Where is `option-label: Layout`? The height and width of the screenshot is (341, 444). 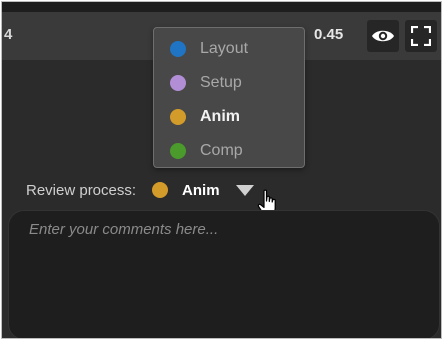 option-label: Layout is located at coordinates (224, 48).